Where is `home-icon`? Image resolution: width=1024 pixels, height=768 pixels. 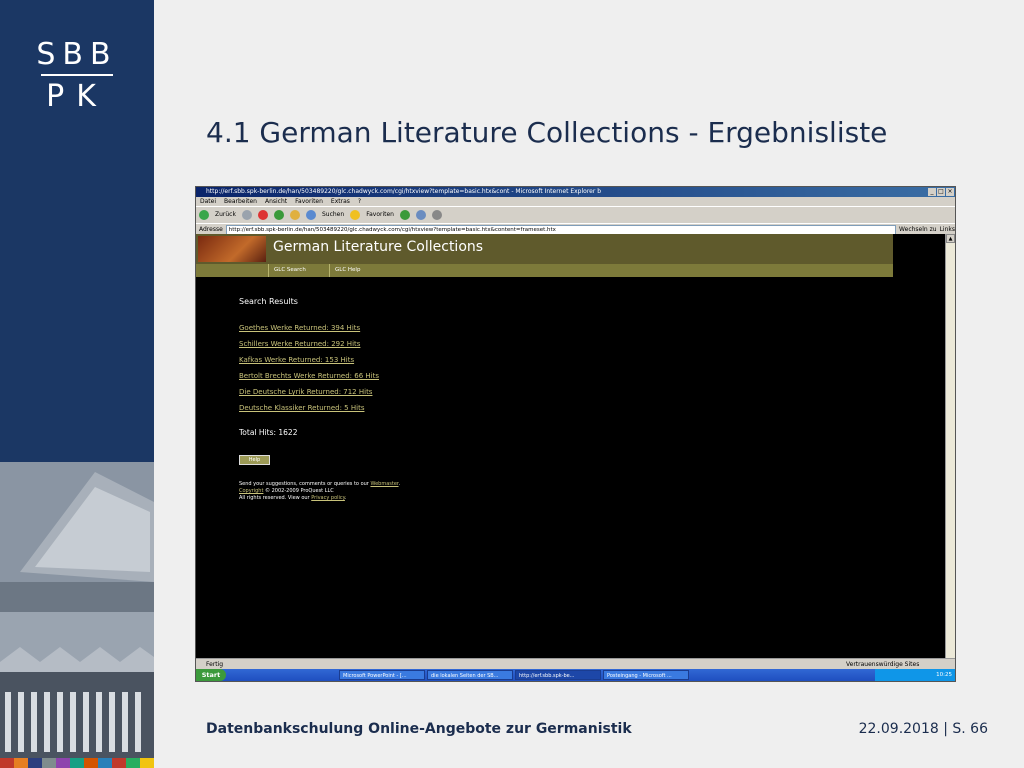 home-icon is located at coordinates (294, 215).